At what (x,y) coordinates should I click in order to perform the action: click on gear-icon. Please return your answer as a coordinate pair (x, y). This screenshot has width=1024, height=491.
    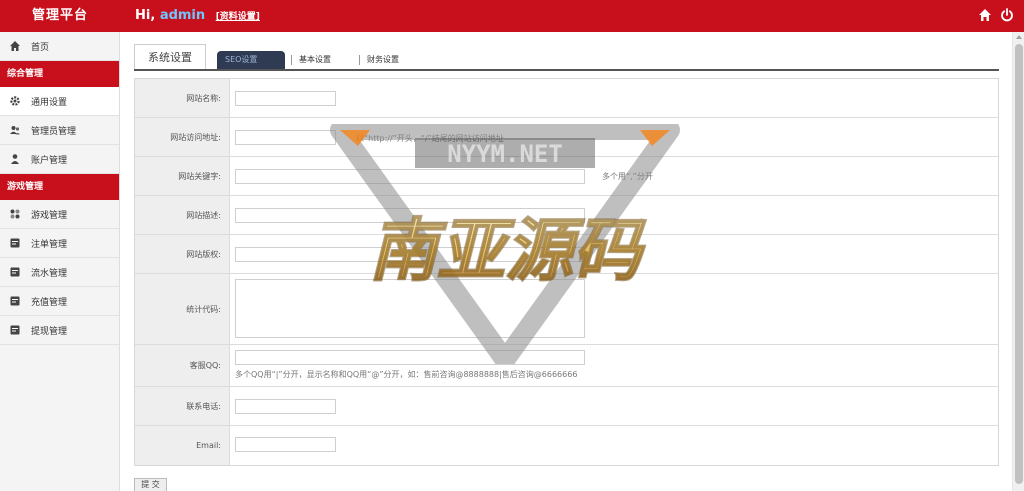
    Looking at the image, I should click on (15, 101).